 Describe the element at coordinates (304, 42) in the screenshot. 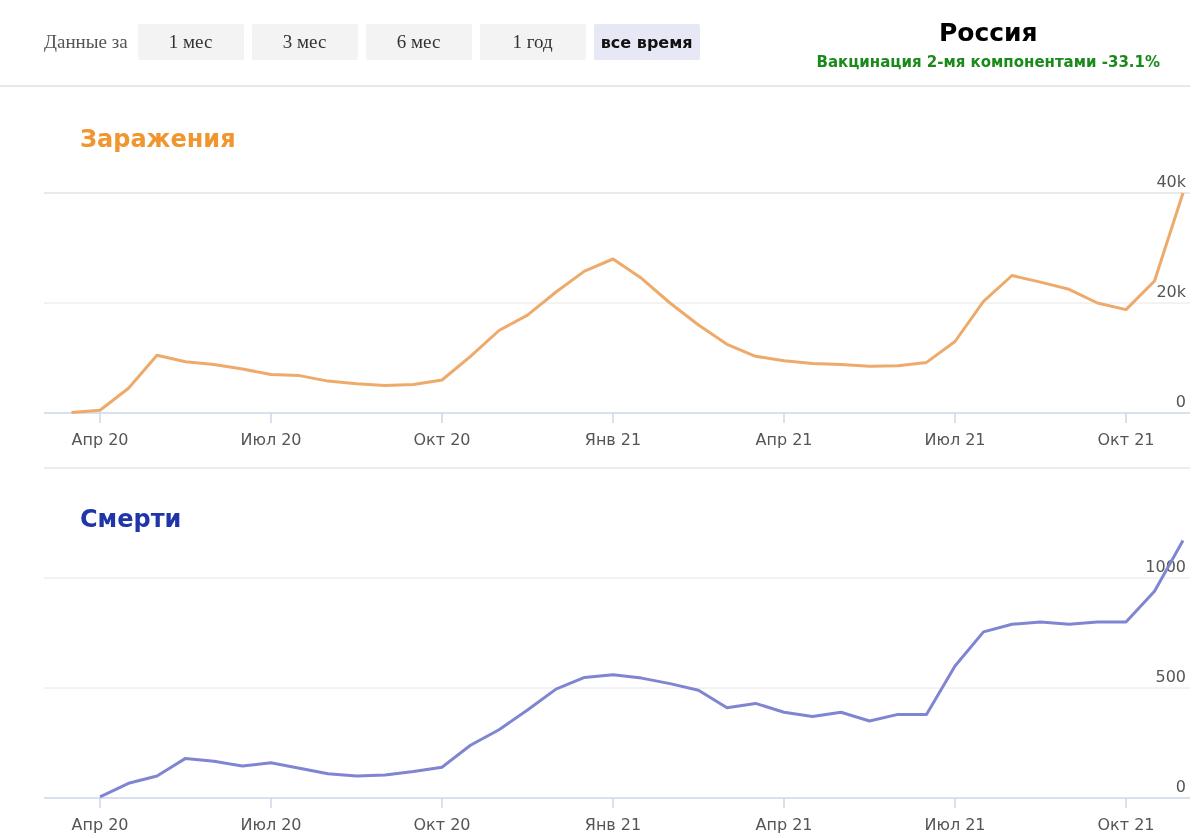

I see `range-button: 3 мес` at that location.